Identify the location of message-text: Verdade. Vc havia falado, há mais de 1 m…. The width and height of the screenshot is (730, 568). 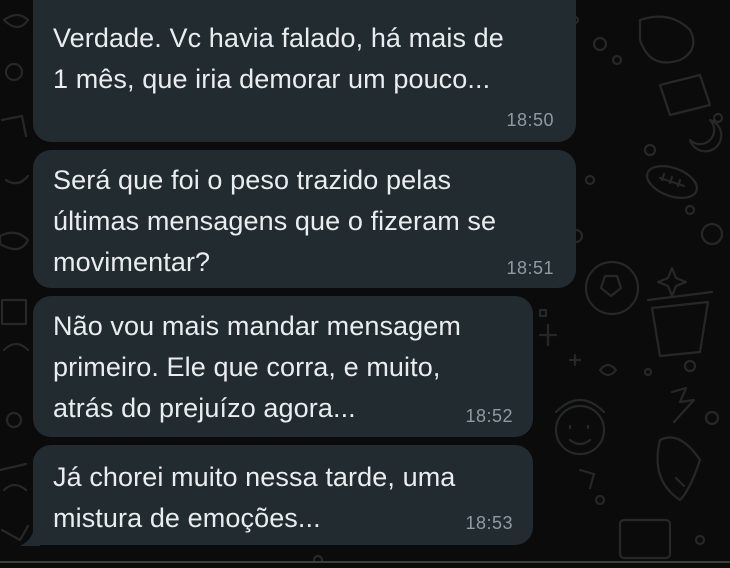
(278, 58).